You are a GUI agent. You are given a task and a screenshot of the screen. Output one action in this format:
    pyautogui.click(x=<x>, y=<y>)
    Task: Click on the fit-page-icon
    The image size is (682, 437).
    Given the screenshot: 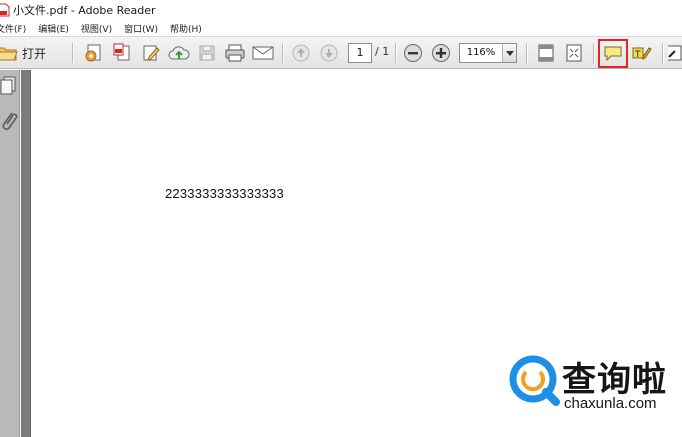 What is the action you would take?
    pyautogui.click(x=546, y=53)
    